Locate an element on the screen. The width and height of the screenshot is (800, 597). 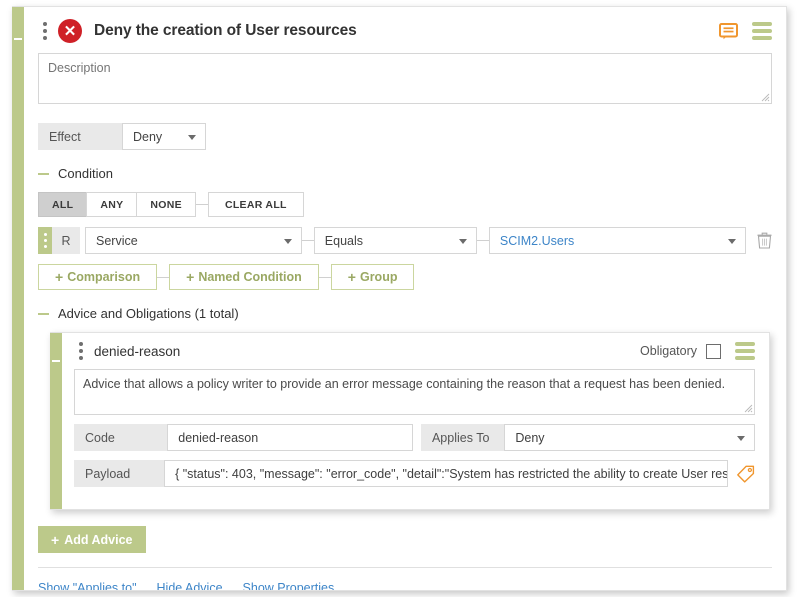
comment-icon is located at coordinates (728, 31).